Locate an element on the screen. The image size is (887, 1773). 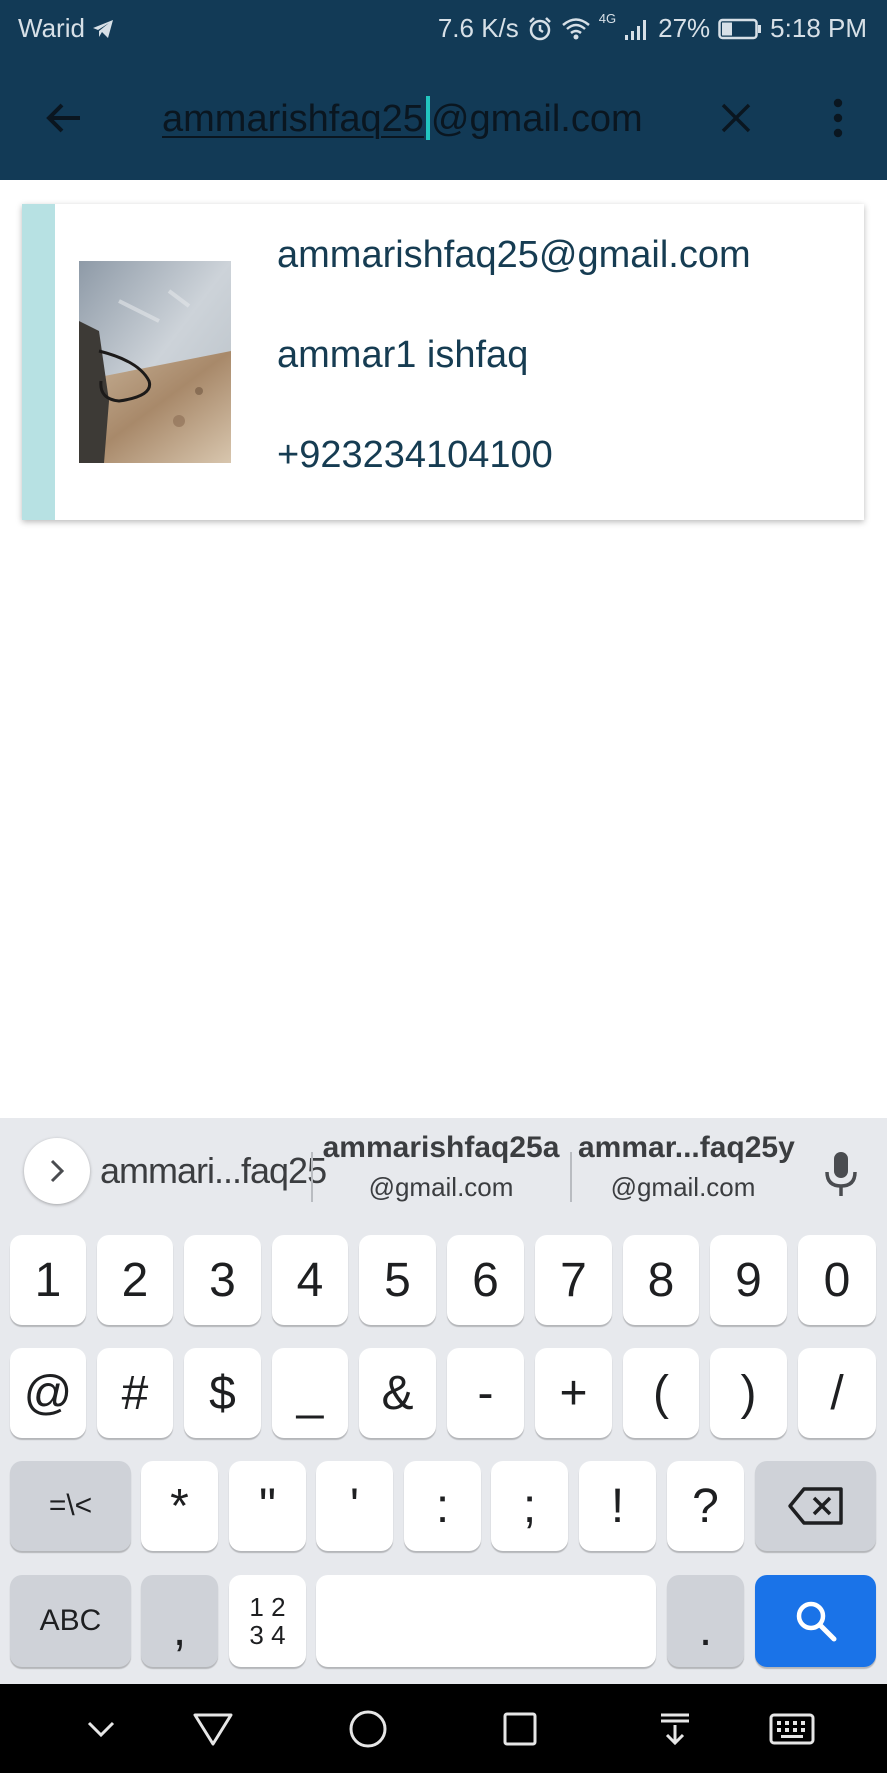
nav-recents-button is located at coordinates (520, 1729).